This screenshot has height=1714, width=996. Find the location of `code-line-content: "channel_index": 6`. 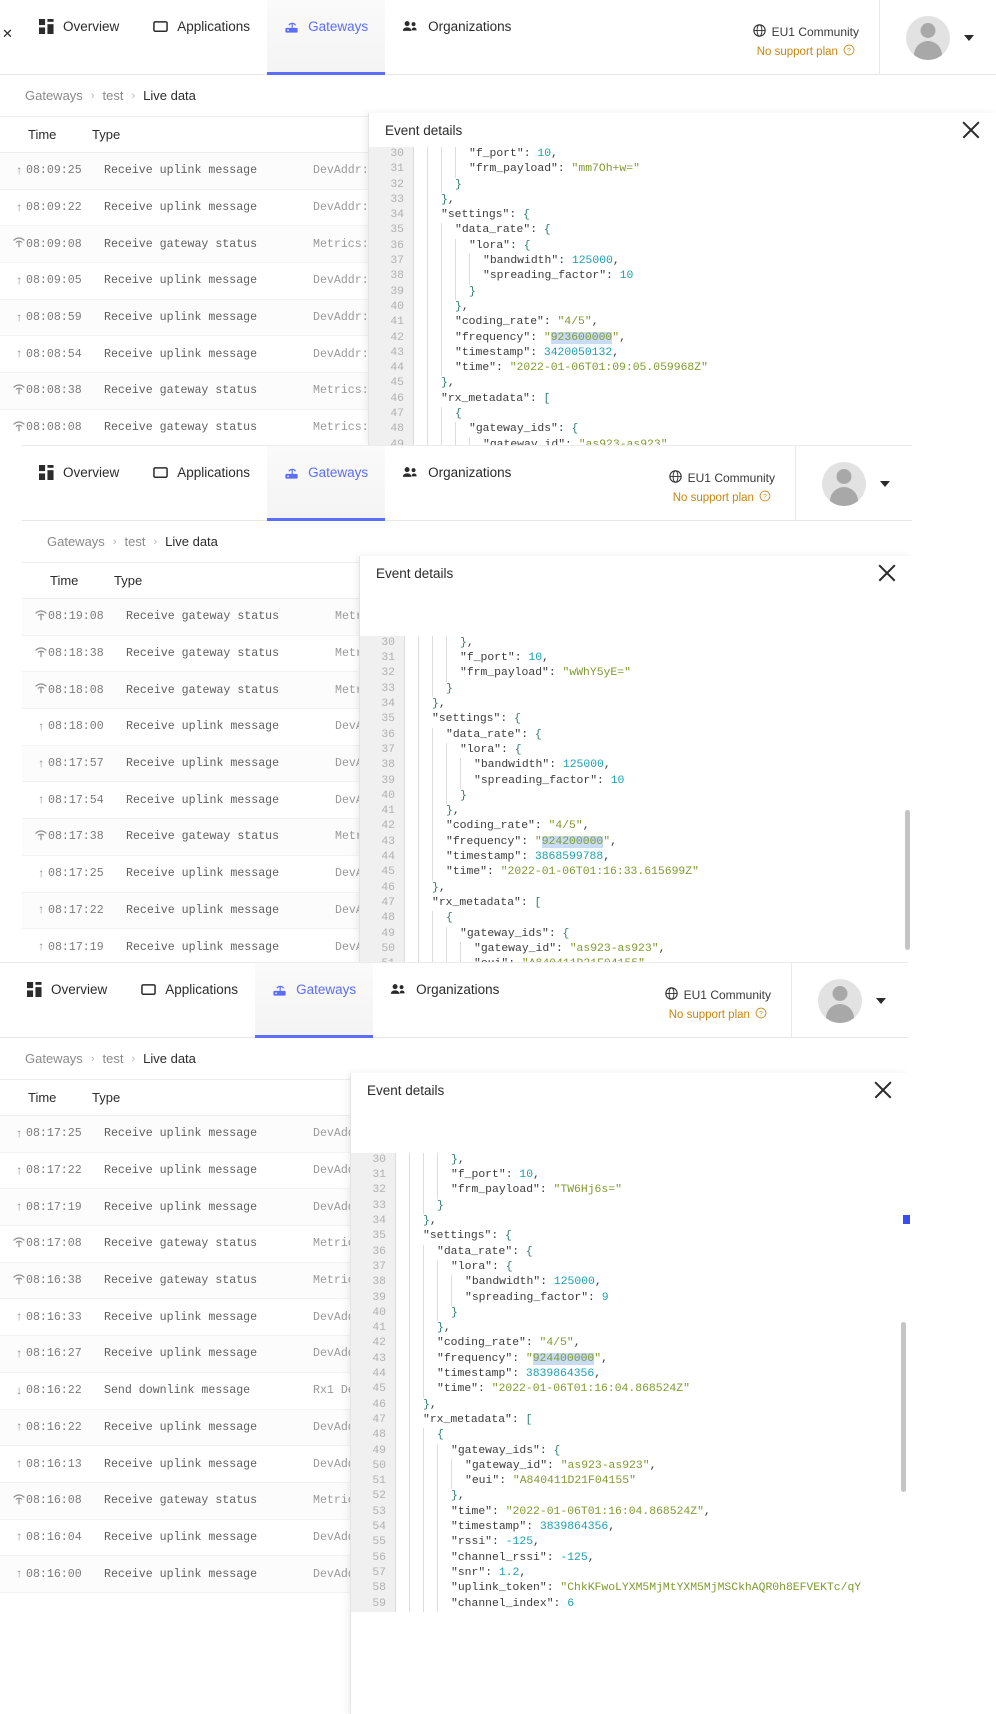

code-line-content: "channel_index": 6 is located at coordinates (484, 1604).